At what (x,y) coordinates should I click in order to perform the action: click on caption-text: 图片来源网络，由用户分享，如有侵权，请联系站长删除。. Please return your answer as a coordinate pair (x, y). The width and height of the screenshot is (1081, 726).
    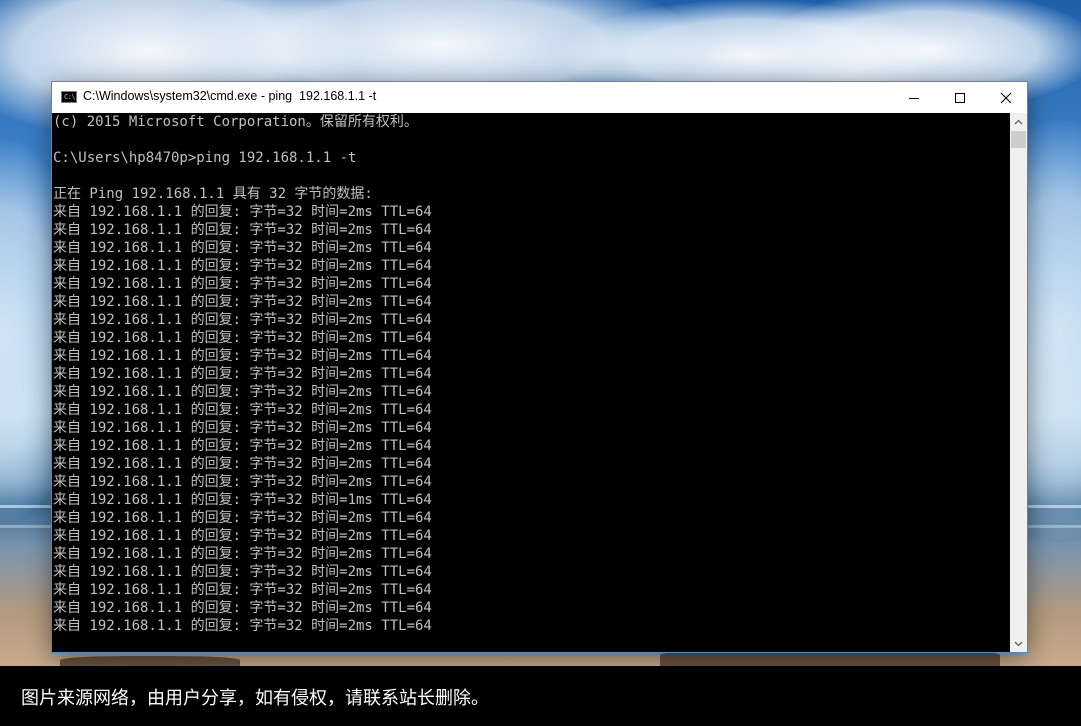
    Looking at the image, I should click on (255, 698).